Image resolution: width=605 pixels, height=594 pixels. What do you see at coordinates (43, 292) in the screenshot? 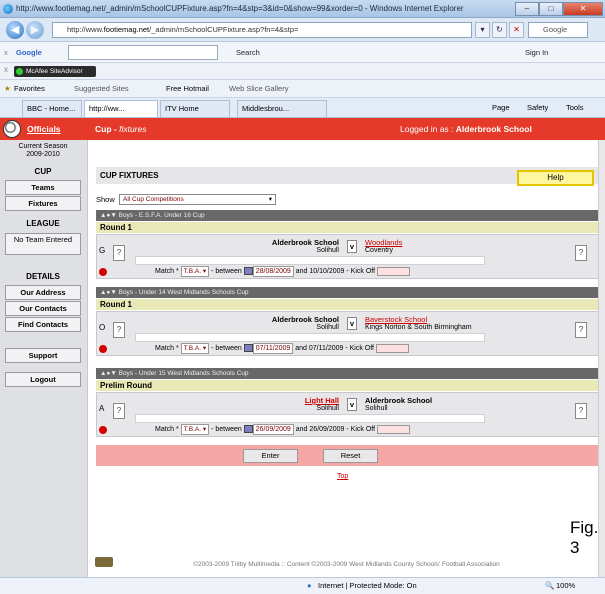
I see `our-address-button: Our Address` at bounding box center [43, 292].